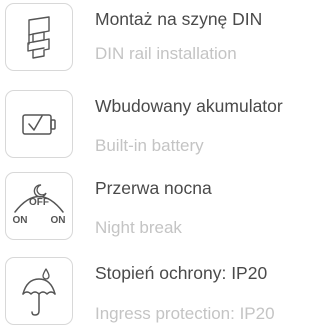 The height and width of the screenshot is (334, 334). I want to click on feature-subtitle: Ingress protection: IP20, so click(185, 313).